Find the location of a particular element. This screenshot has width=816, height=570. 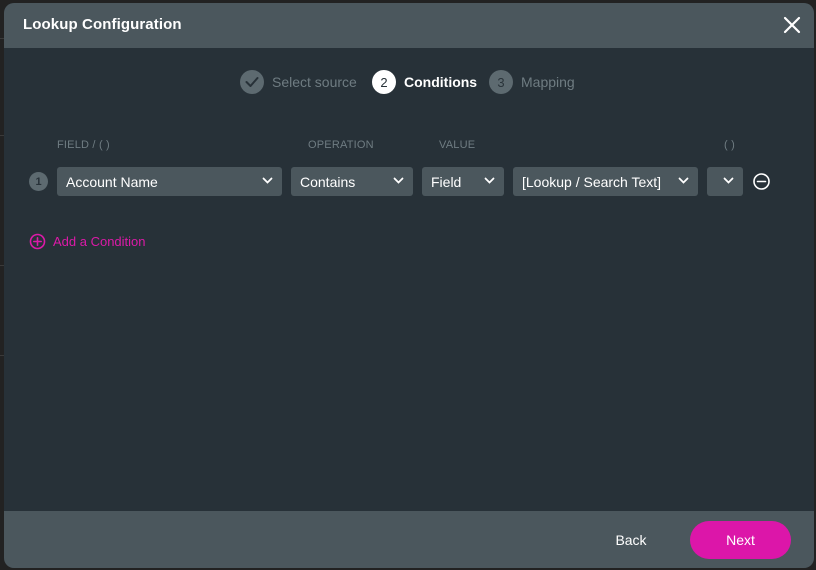

field-select: Account Name is located at coordinates (169, 181).